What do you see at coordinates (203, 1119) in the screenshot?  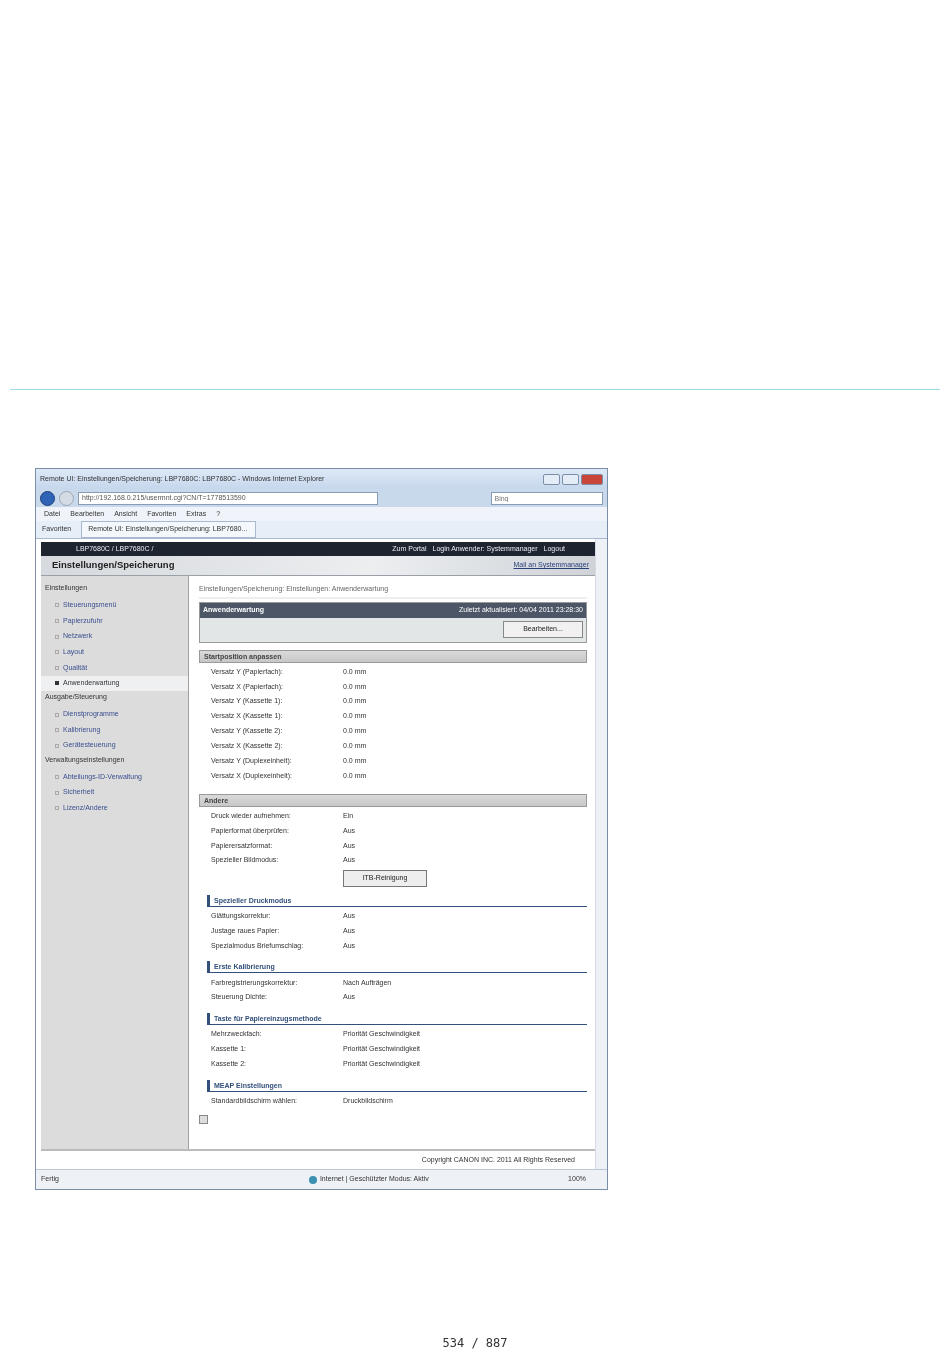 I see `scroll-top-icon` at bounding box center [203, 1119].